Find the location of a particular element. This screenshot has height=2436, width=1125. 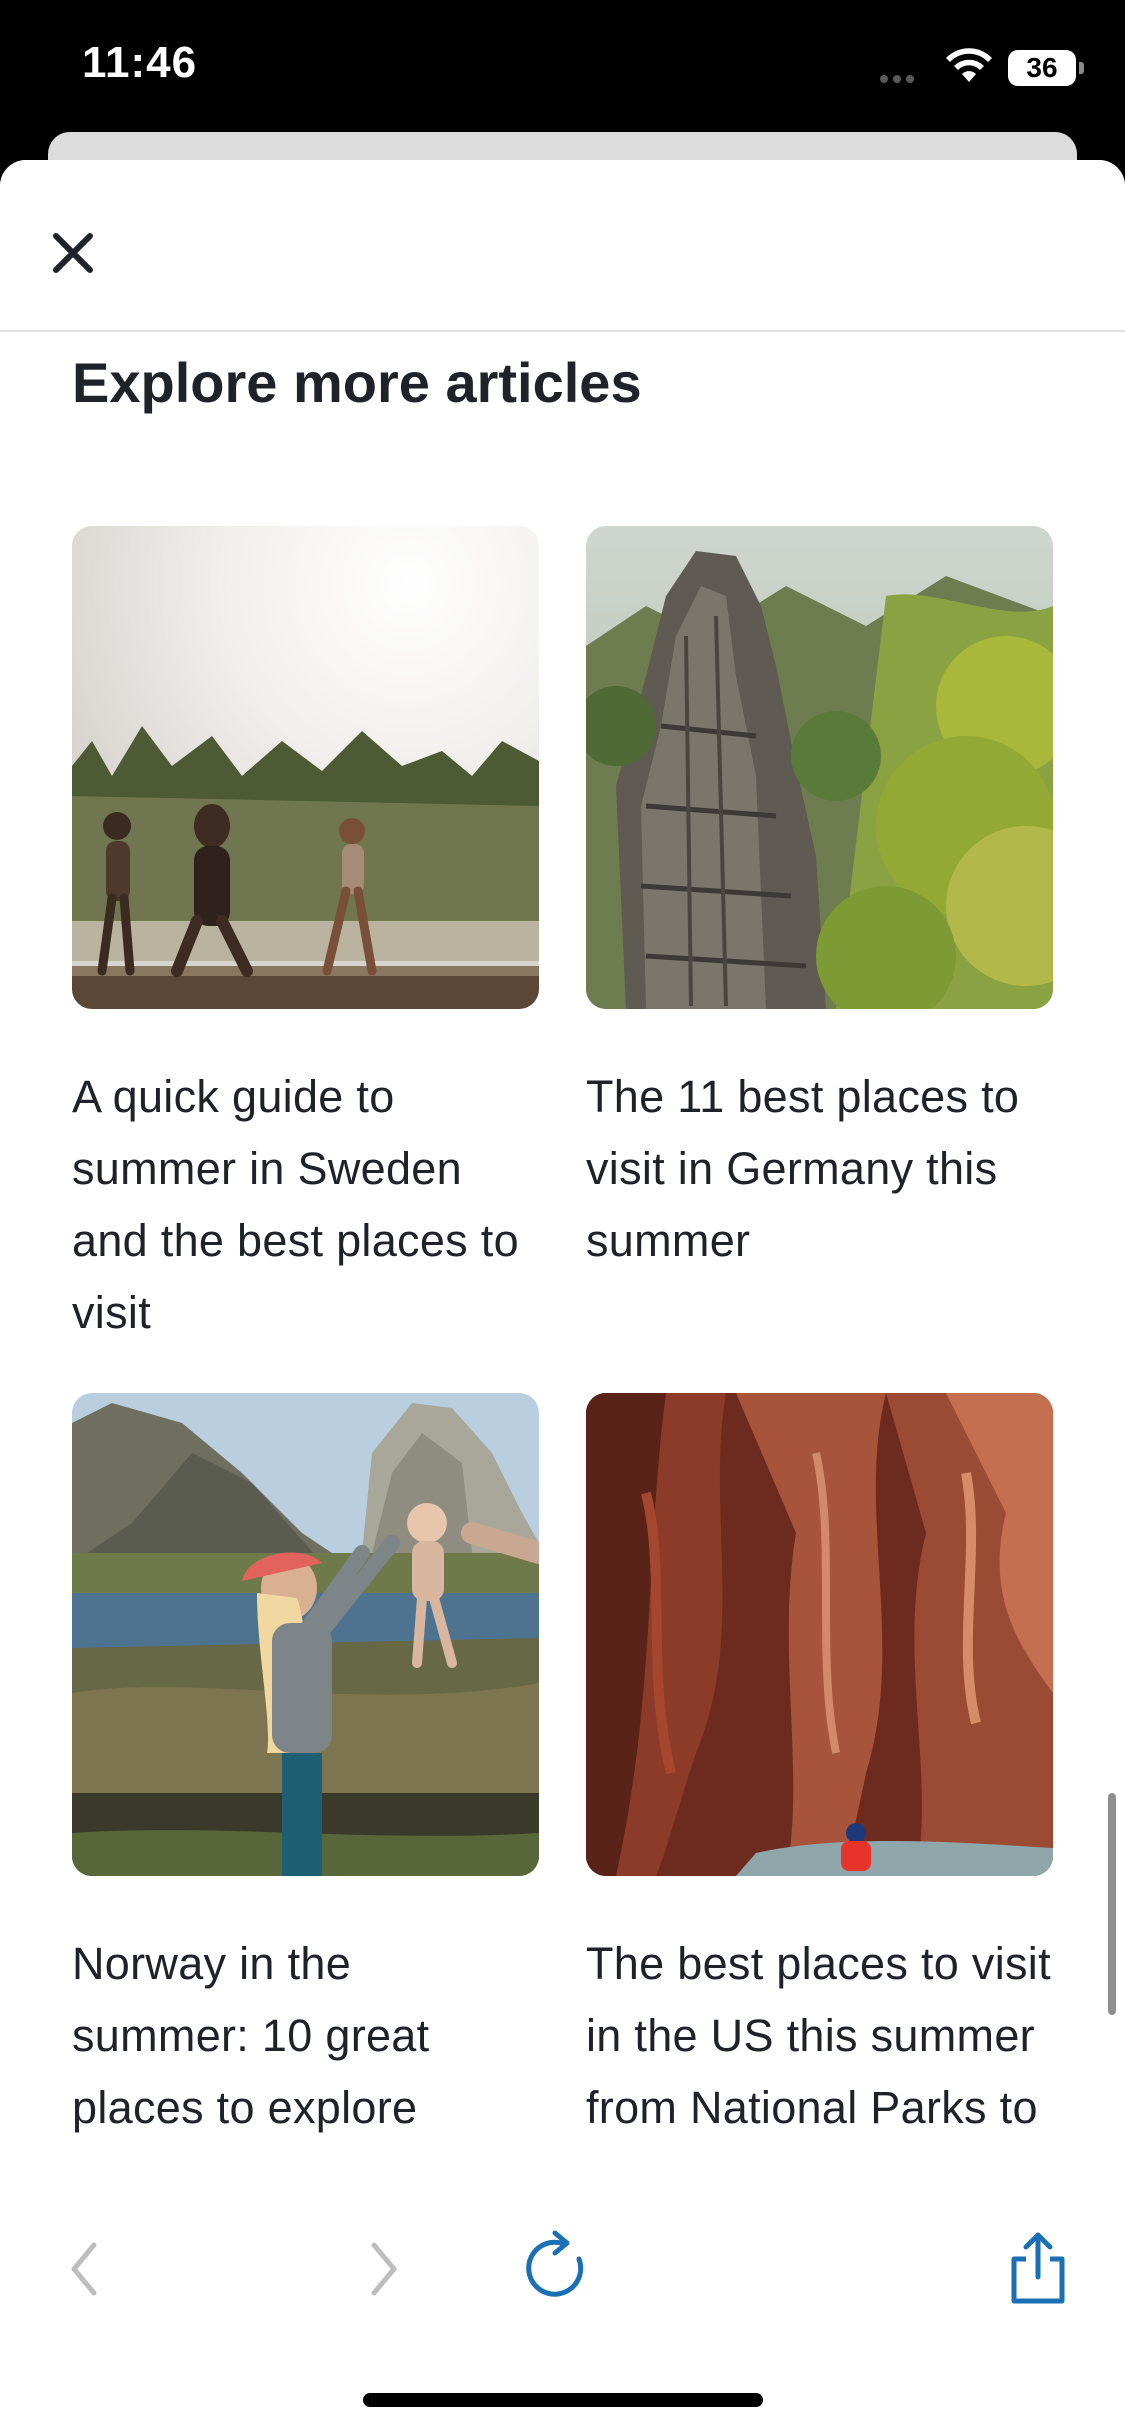

status-bar: 11:46 36 is located at coordinates (562, 75).